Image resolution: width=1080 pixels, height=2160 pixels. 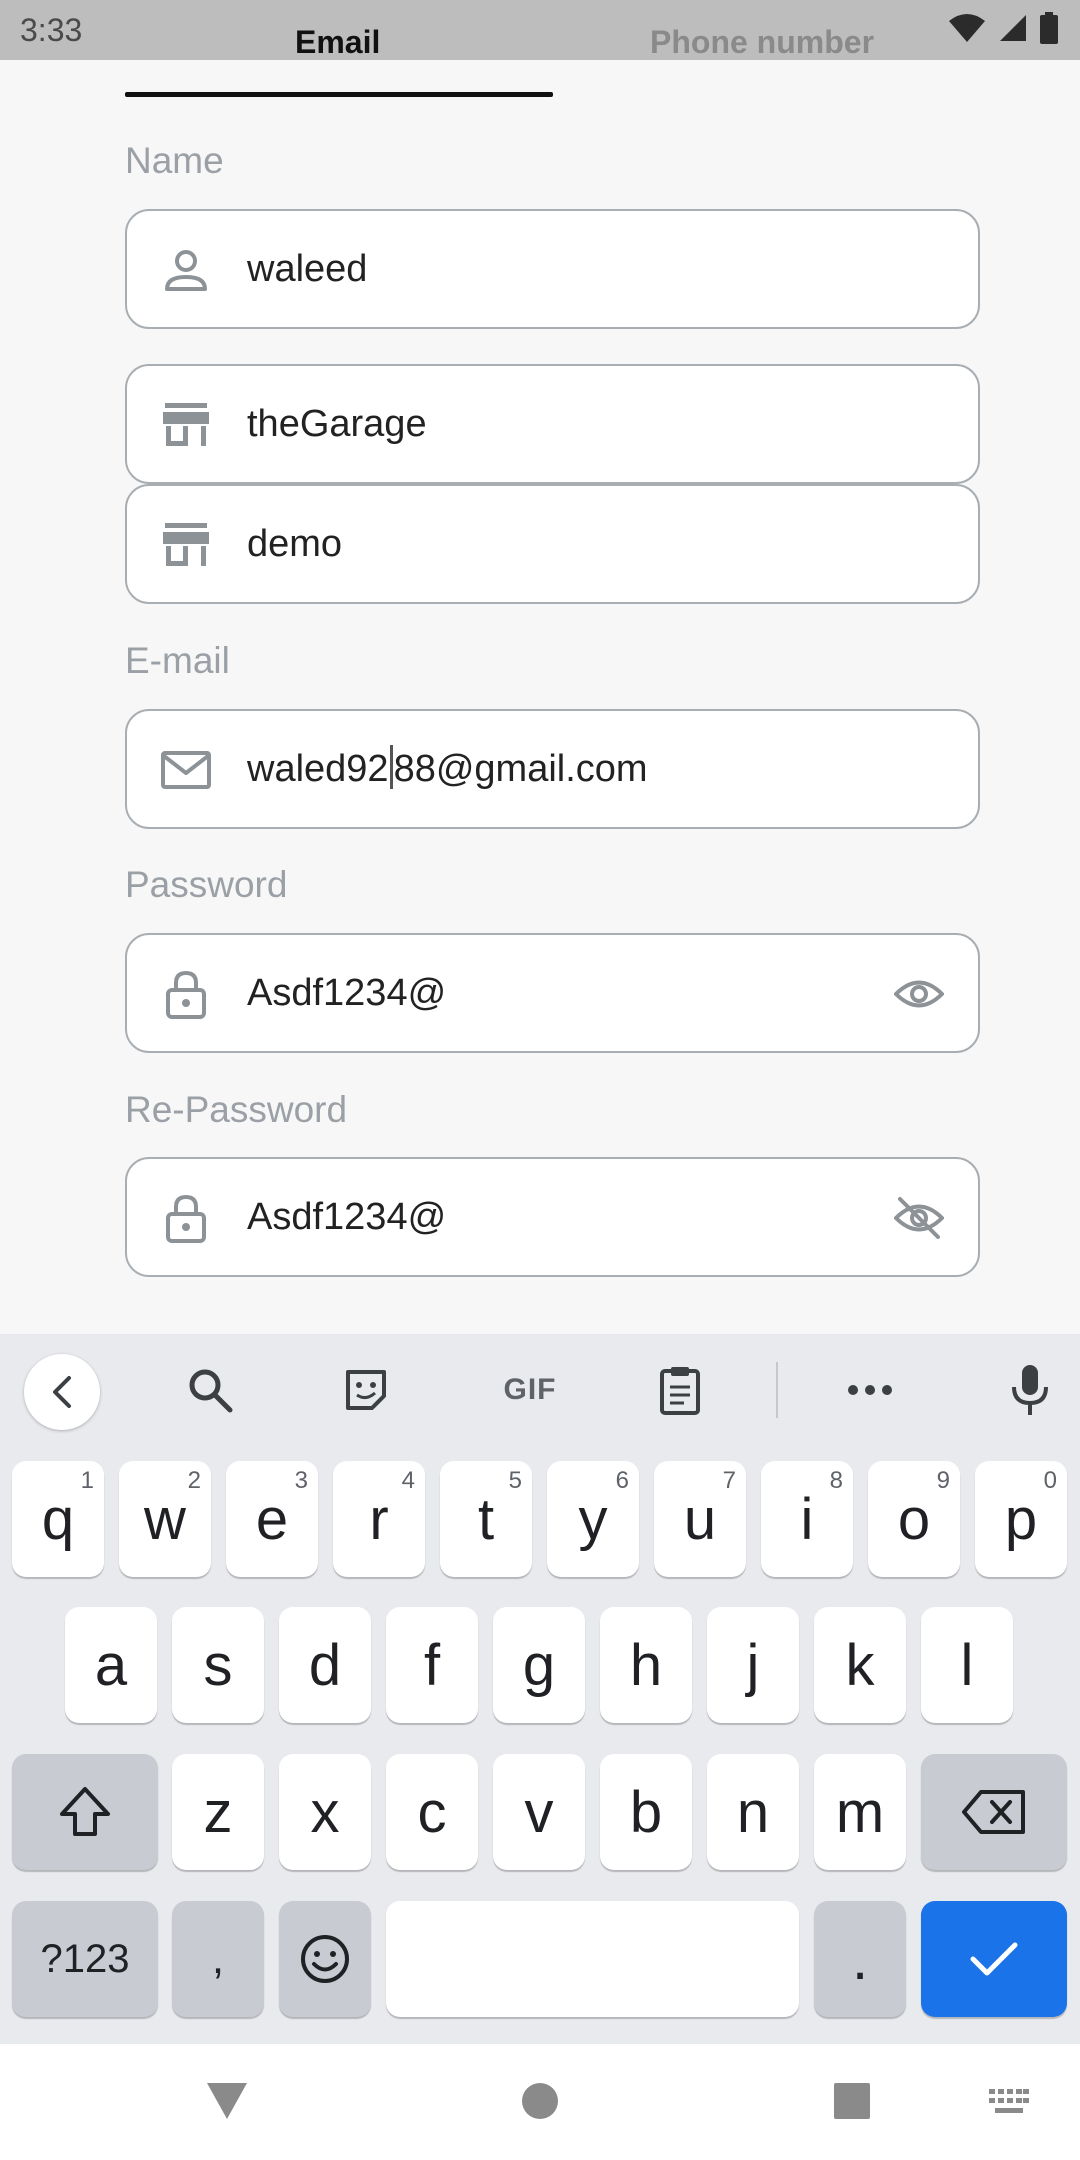 What do you see at coordinates (994, 1959) in the screenshot?
I see `done-key` at bounding box center [994, 1959].